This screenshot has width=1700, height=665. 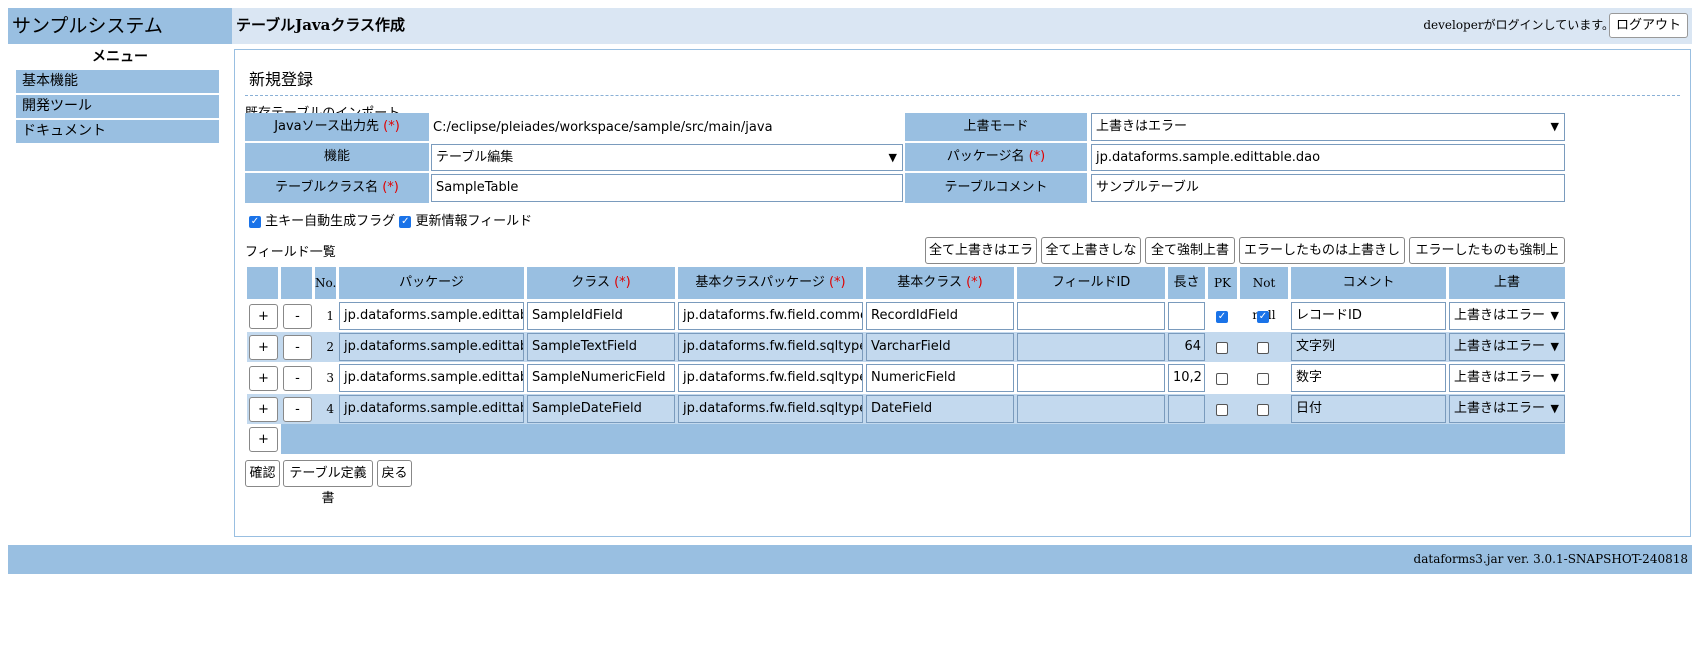 I want to click on sidebar: メニュー 基本機能 開発ツール ドキュメント, so click(x=120, y=94).